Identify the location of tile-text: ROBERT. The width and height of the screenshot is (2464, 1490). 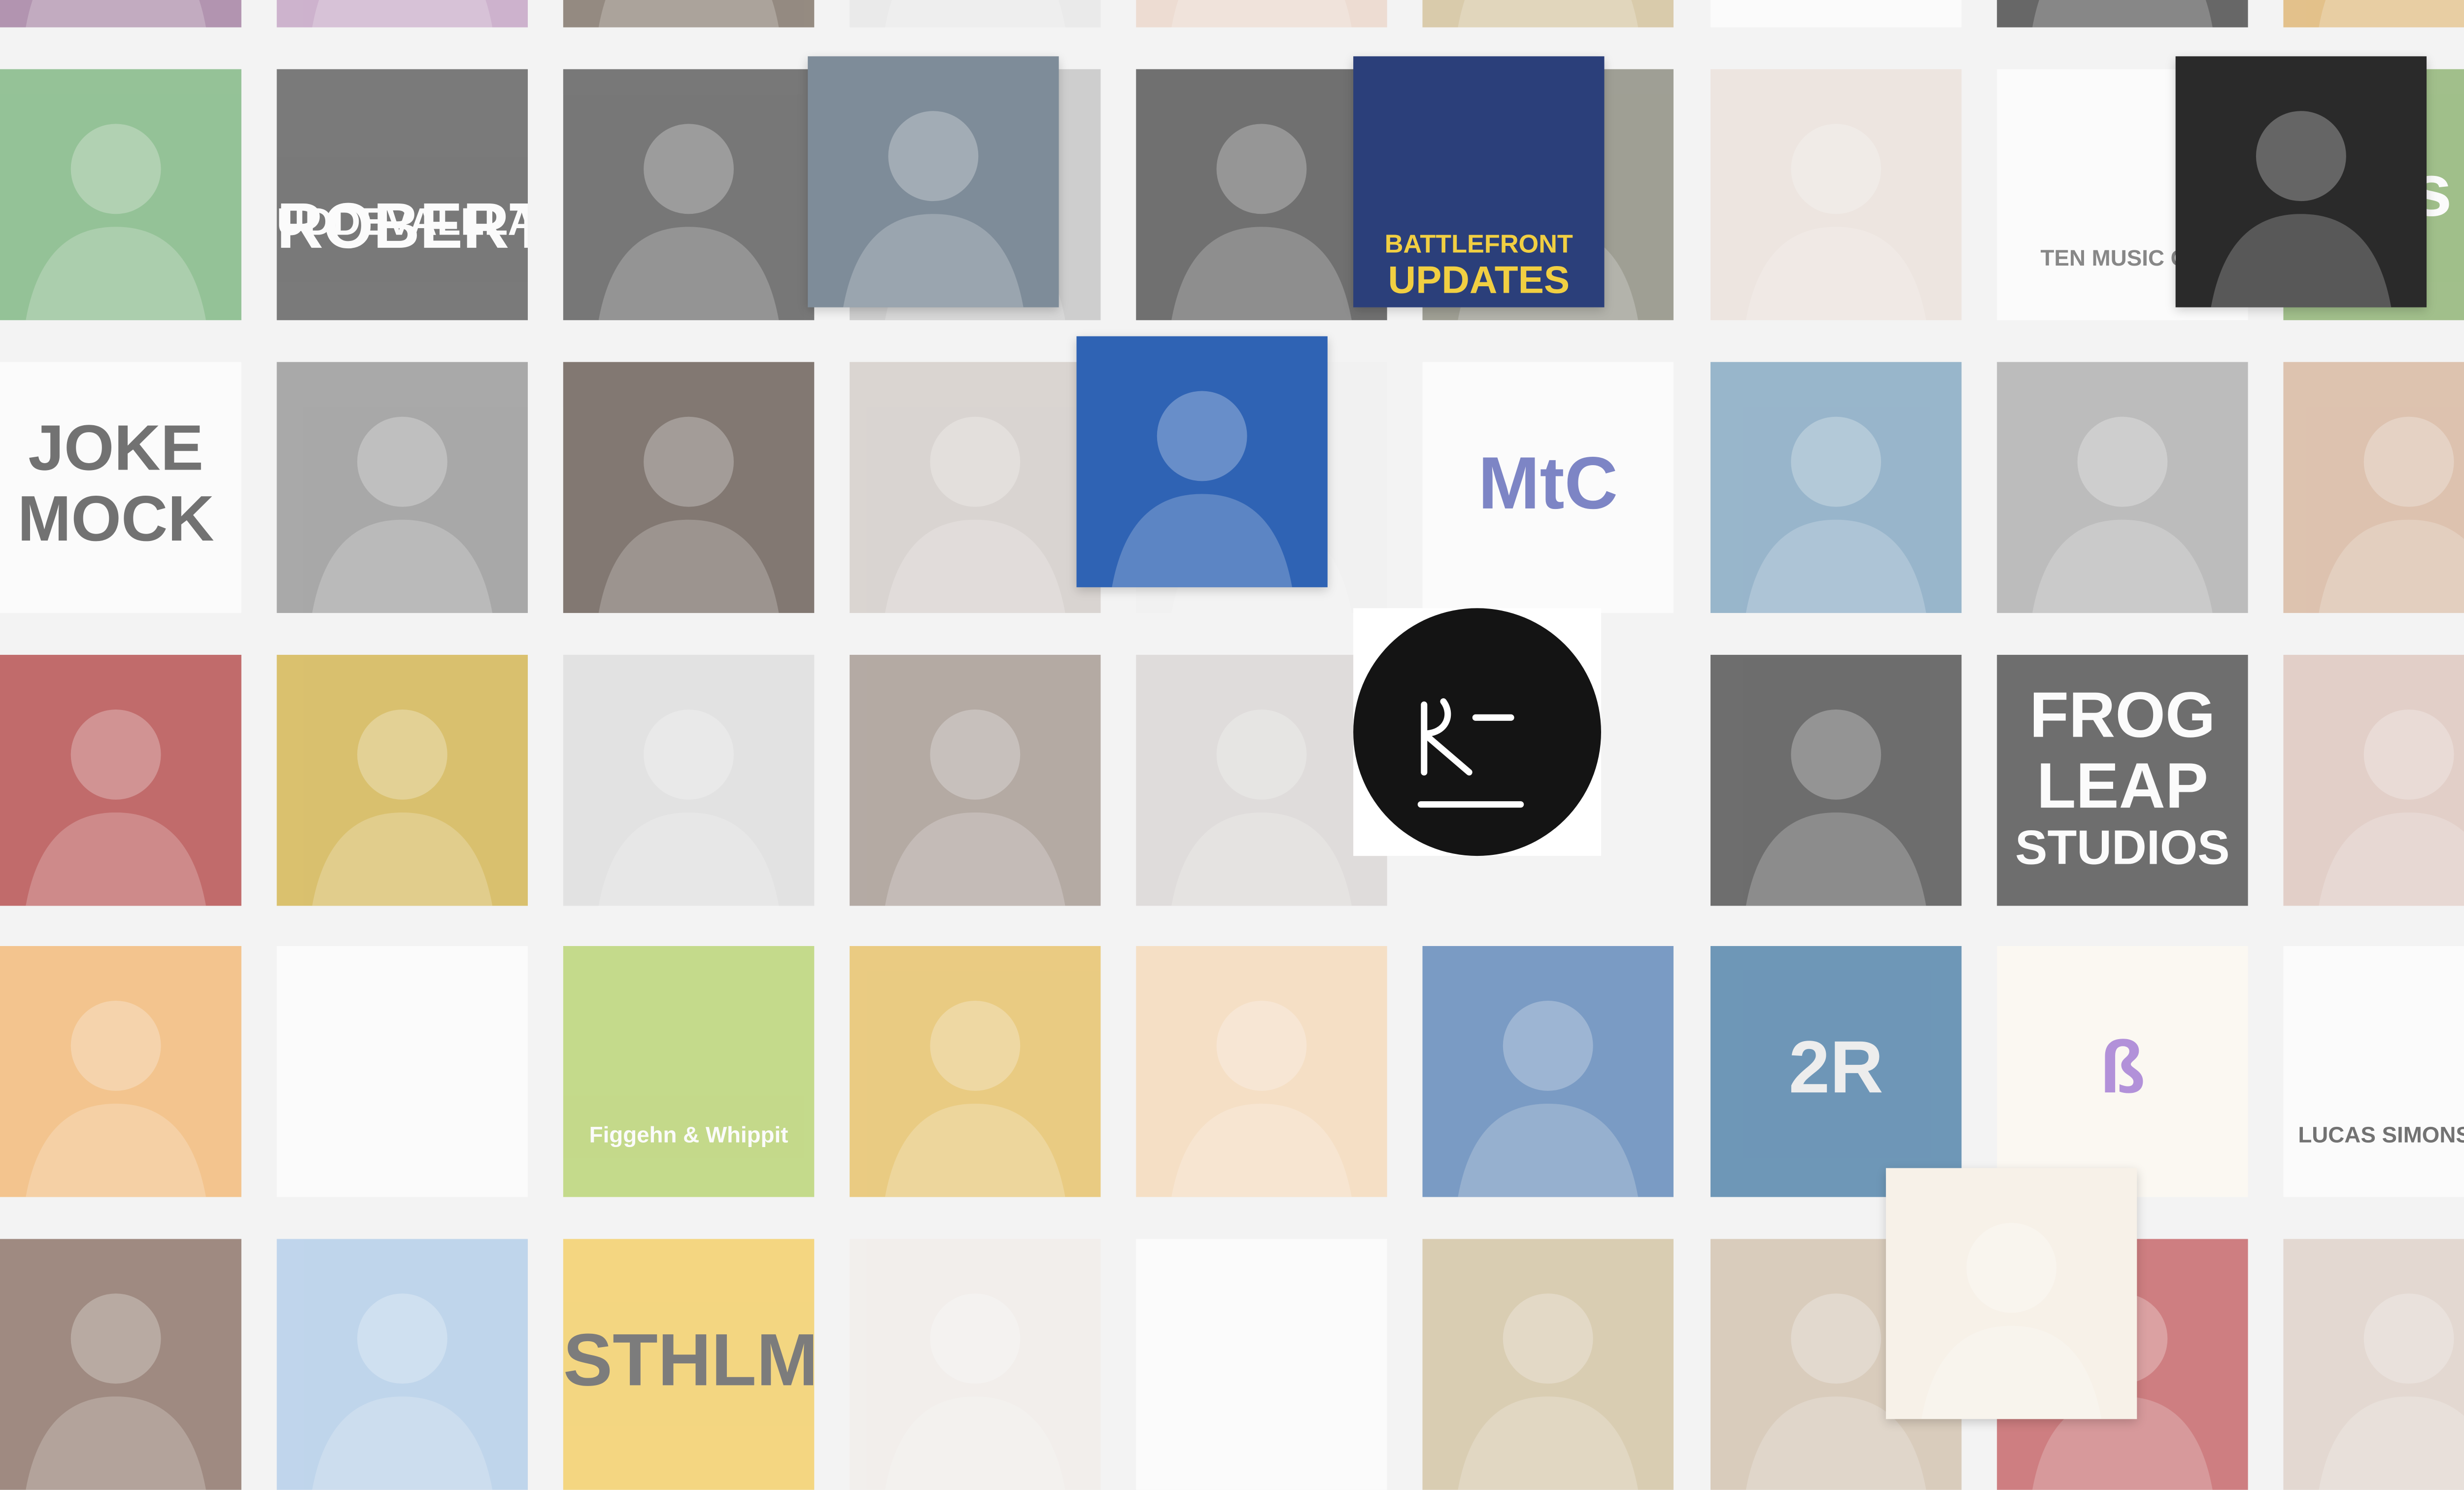
(402, 227).